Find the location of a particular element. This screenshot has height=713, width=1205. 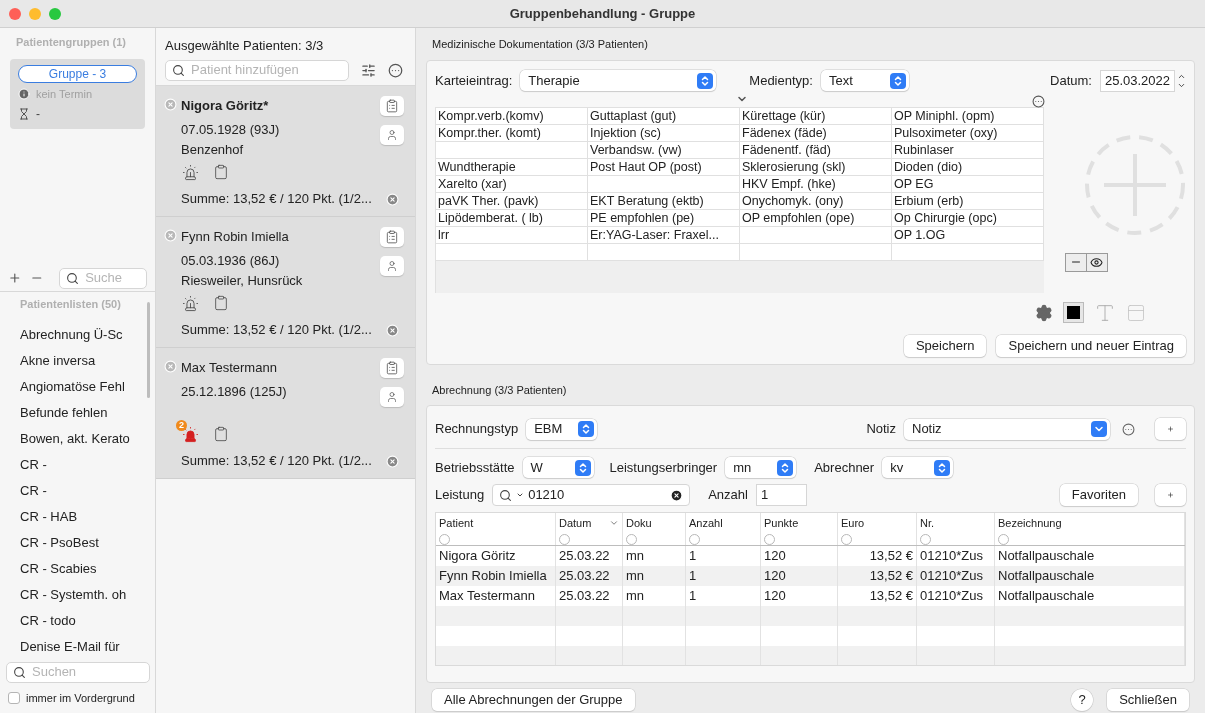

shortcut-item: Onychomyk. (ony) is located at coordinates (793, 200).